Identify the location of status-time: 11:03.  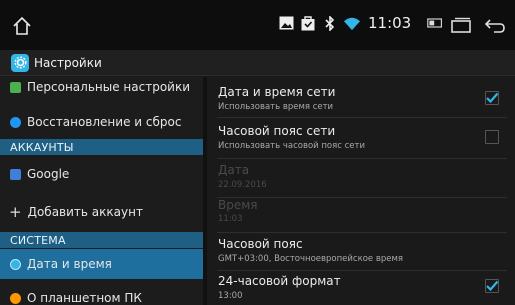
(390, 23).